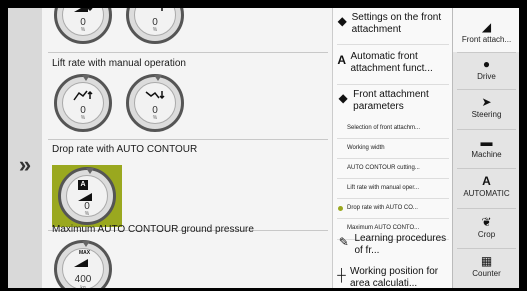 This screenshot has height=291, width=527. What do you see at coordinates (343, 242) in the screenshot?
I see `learning-procedures-icon: ✎` at bounding box center [343, 242].